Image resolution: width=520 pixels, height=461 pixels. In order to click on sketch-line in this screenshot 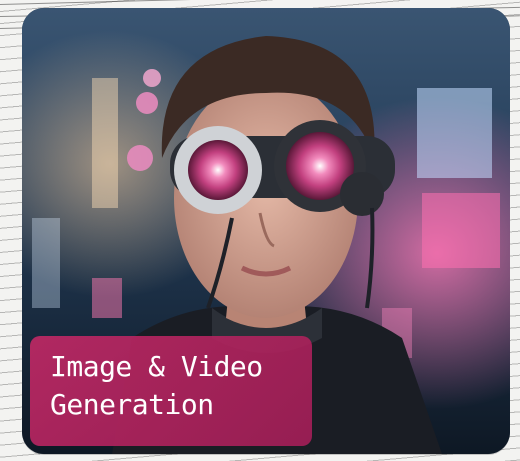, I will do `click(260, 2)`.